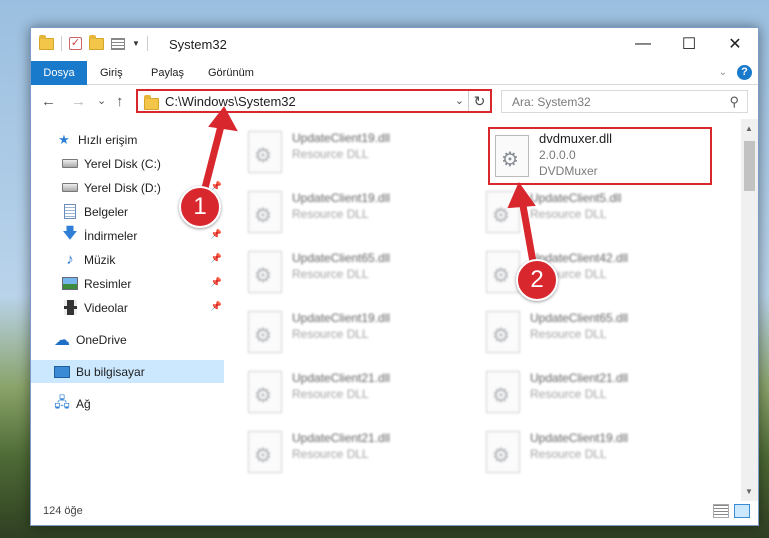 The height and width of the screenshot is (538, 769). What do you see at coordinates (111, 73) in the screenshot?
I see `tab-home: Giriş` at bounding box center [111, 73].